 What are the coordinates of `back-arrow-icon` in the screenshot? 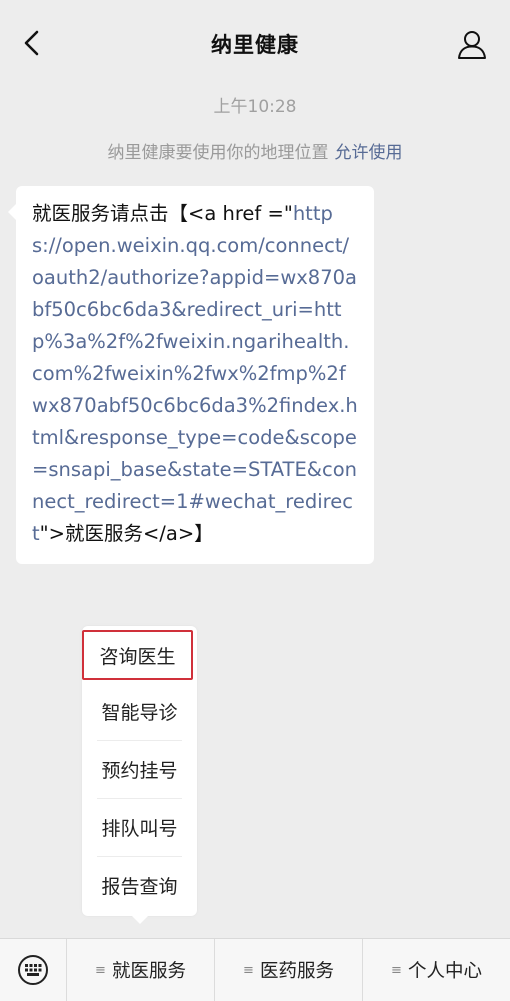 It's located at (33, 43).